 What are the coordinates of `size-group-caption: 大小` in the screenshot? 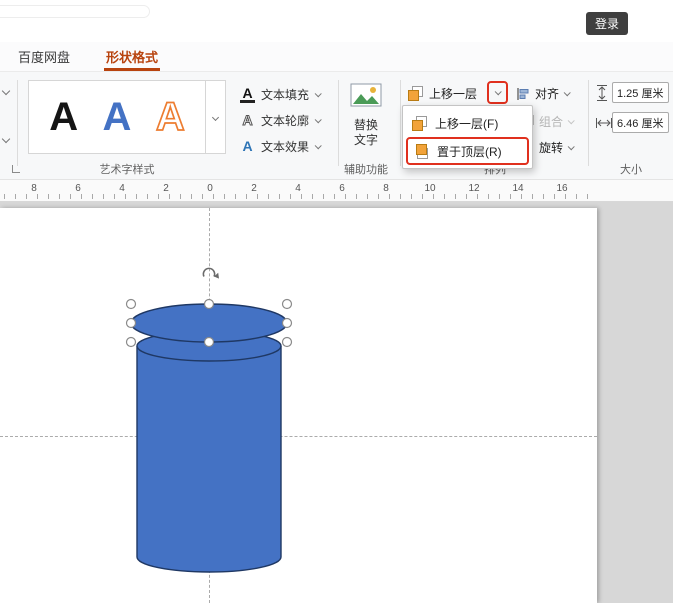 It's located at (631, 170).